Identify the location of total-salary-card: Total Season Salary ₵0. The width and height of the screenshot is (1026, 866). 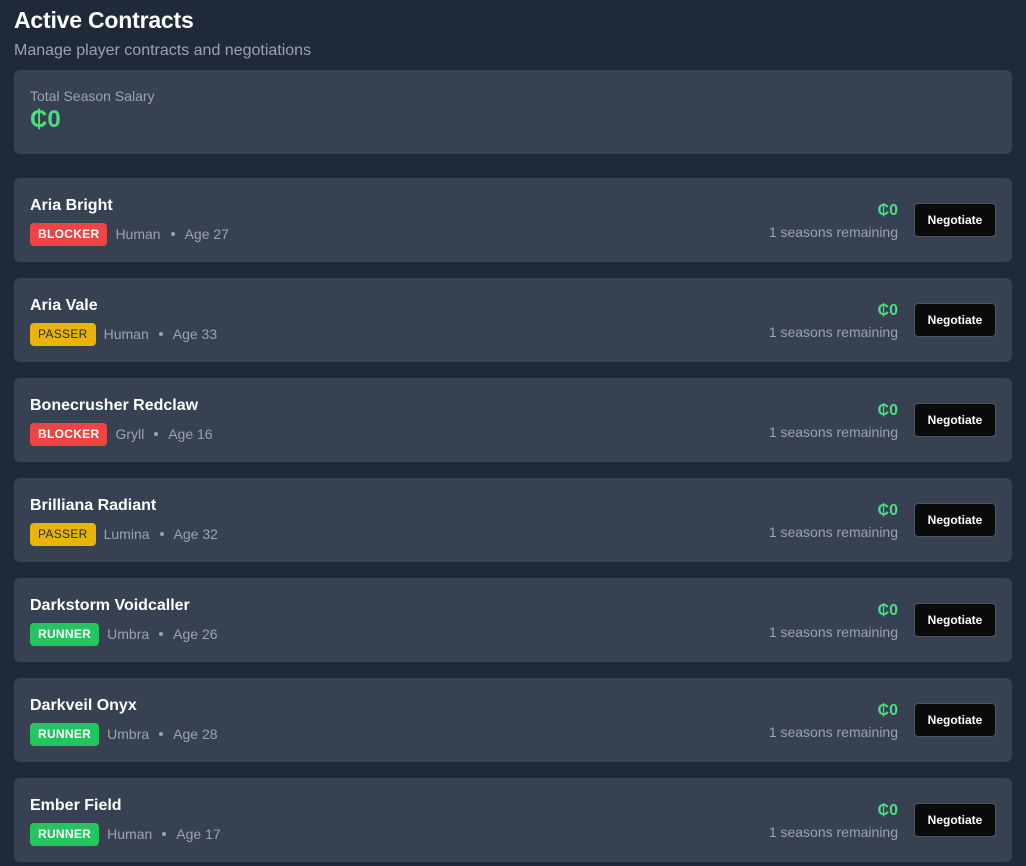
(513, 112).